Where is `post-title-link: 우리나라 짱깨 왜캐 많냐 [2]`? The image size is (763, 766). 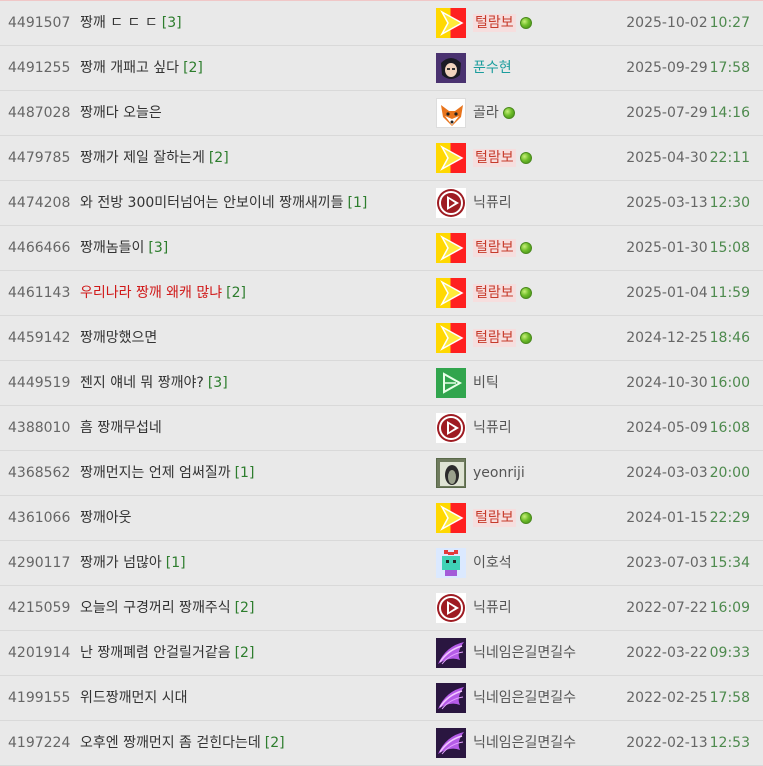
post-title-link: 우리나라 짱깨 왜캐 많냐 [2] is located at coordinates (163, 293).